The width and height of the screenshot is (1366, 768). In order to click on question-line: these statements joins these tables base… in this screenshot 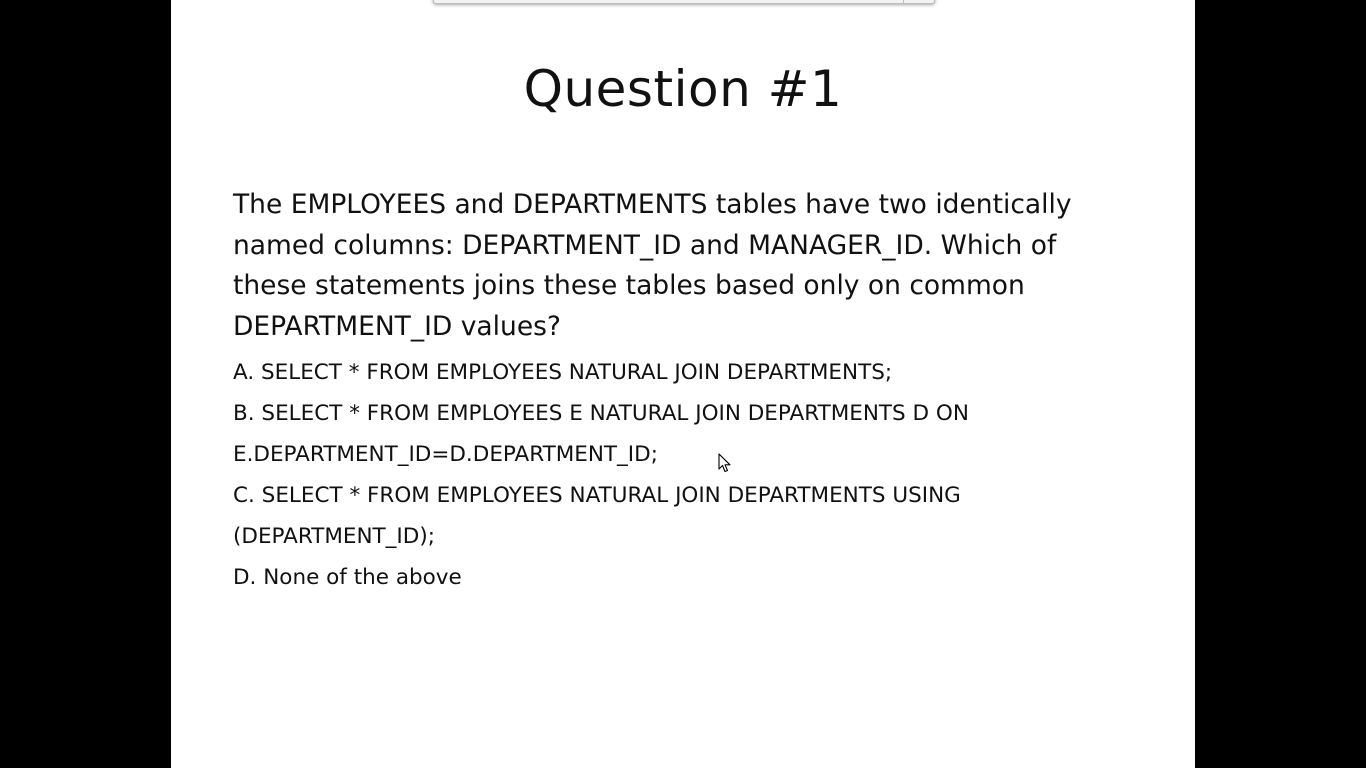, I will do `click(629, 286)`.